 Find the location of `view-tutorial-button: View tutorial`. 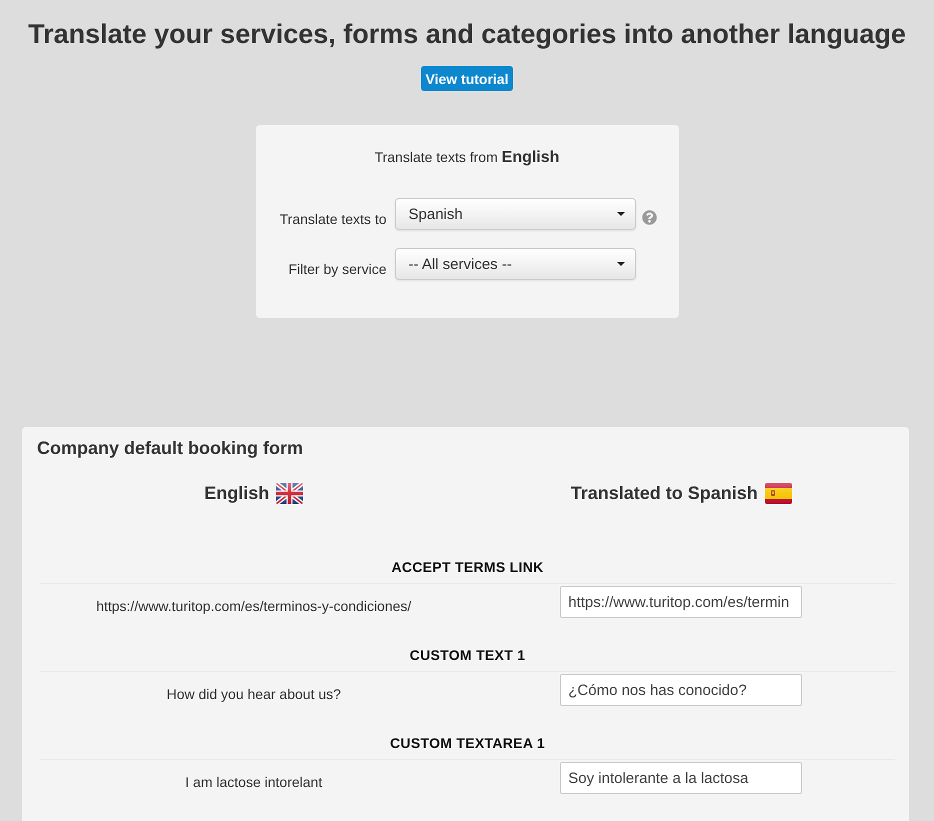

view-tutorial-button: View tutorial is located at coordinates (467, 78).